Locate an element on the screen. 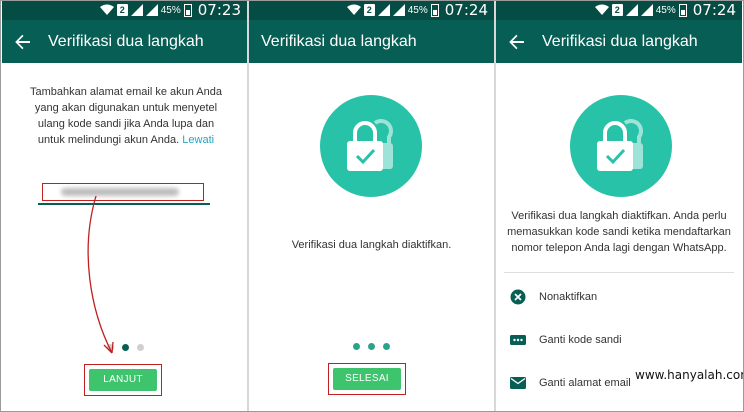 This screenshot has height=412, width=744. menu-disable: Nonaktifkan is located at coordinates (553, 297).